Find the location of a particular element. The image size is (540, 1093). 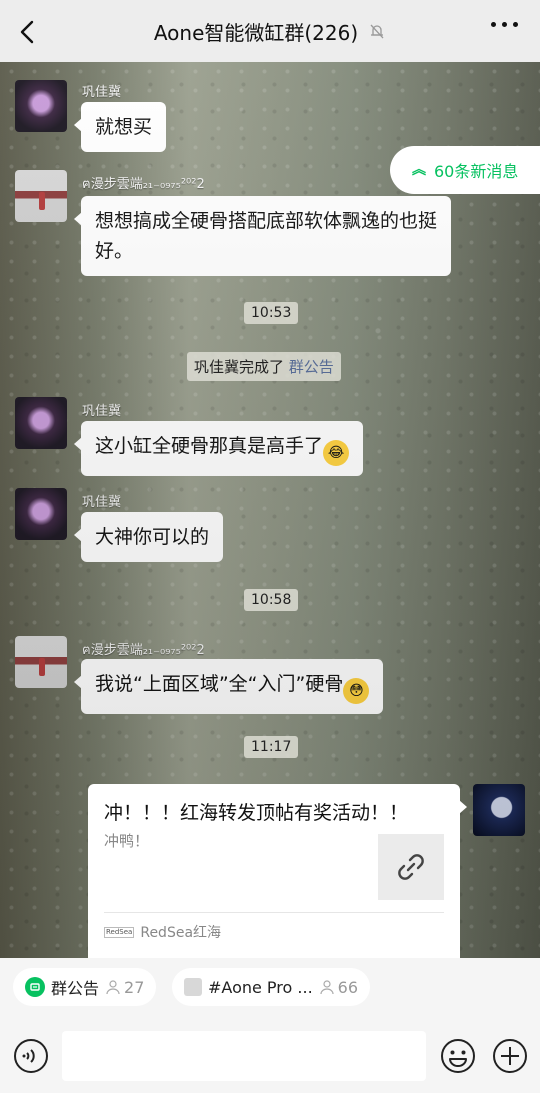

laugh-emoji-icon: 😂 is located at coordinates (336, 453).